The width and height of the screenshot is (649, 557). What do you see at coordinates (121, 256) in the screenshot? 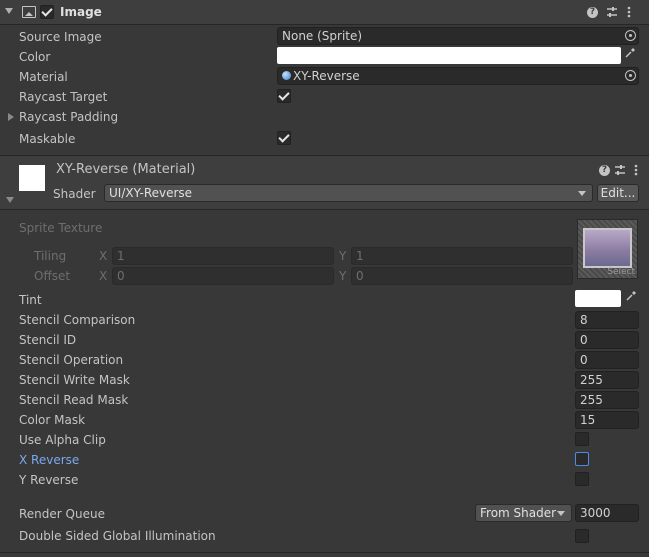
I see `tiling-x-value: 1` at bounding box center [121, 256].